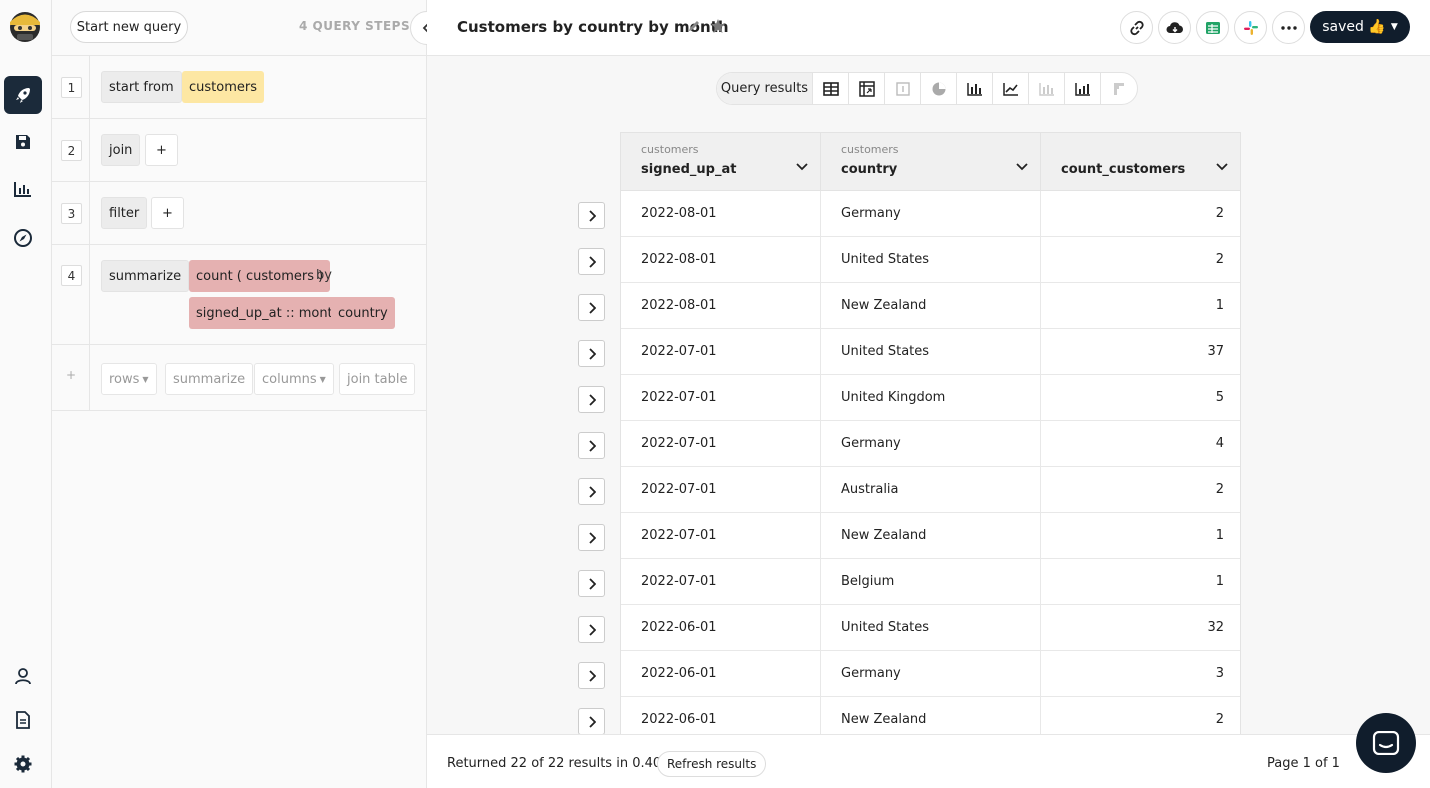 Image resolution: width=1430 pixels, height=788 pixels. I want to click on group-by-chip: signed_up_at :: month, so click(268, 313).